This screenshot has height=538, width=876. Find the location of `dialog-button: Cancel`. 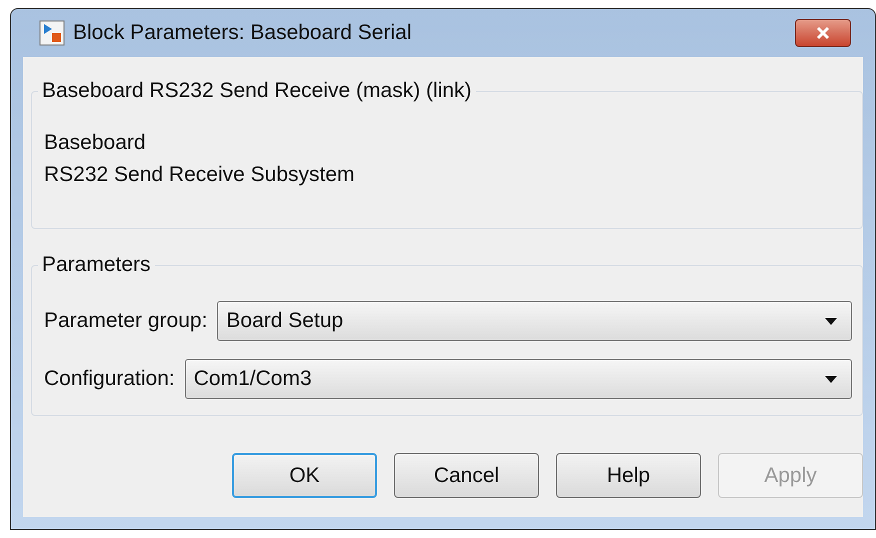

dialog-button: Cancel is located at coordinates (466, 475).